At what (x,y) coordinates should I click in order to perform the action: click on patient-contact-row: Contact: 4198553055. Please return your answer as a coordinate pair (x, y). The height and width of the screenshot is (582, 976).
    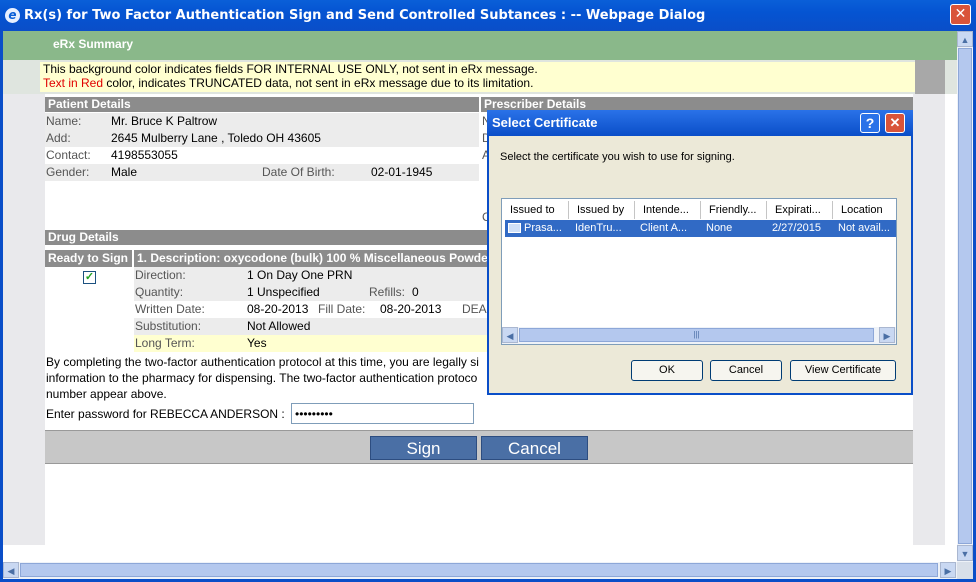
    Looking at the image, I should click on (262, 155).